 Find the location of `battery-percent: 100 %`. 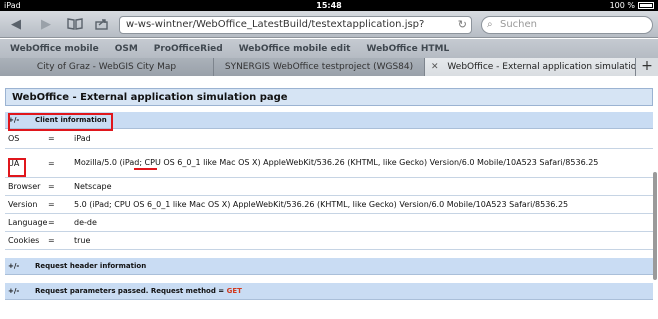

battery-percent: 100 % is located at coordinates (622, 5).